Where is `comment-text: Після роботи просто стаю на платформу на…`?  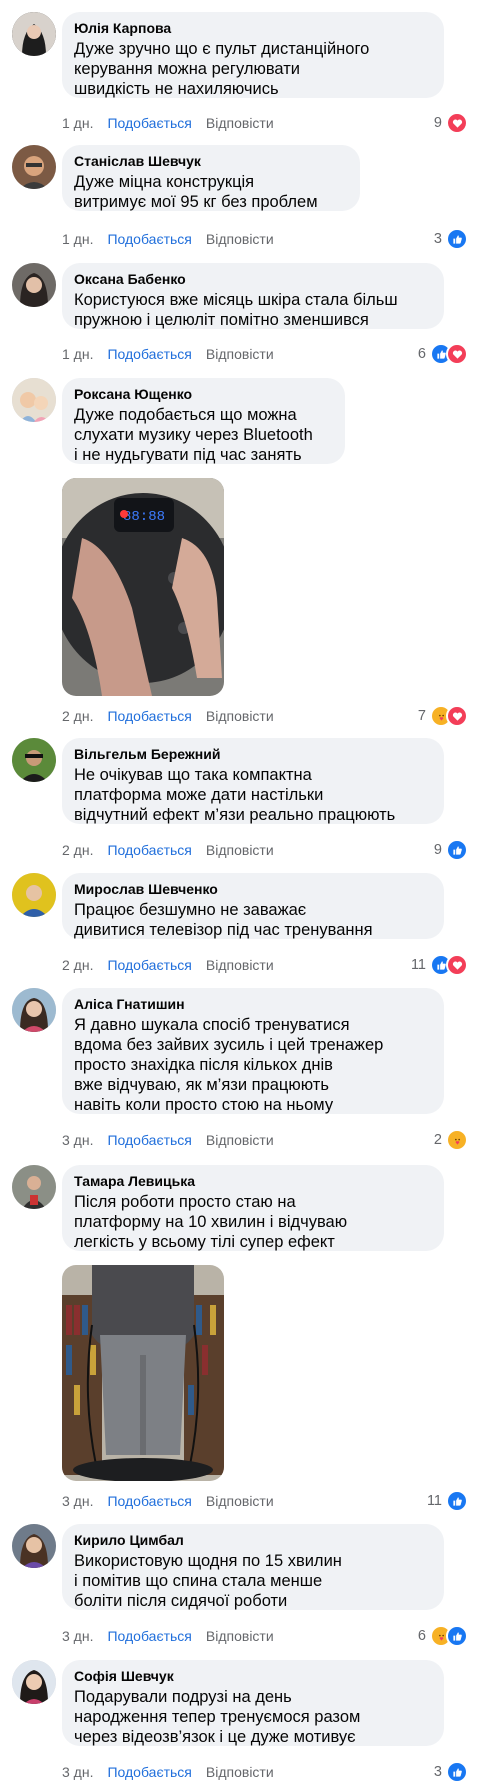 comment-text: Після роботи просто стаю на платформу на… is located at coordinates (211, 1222).